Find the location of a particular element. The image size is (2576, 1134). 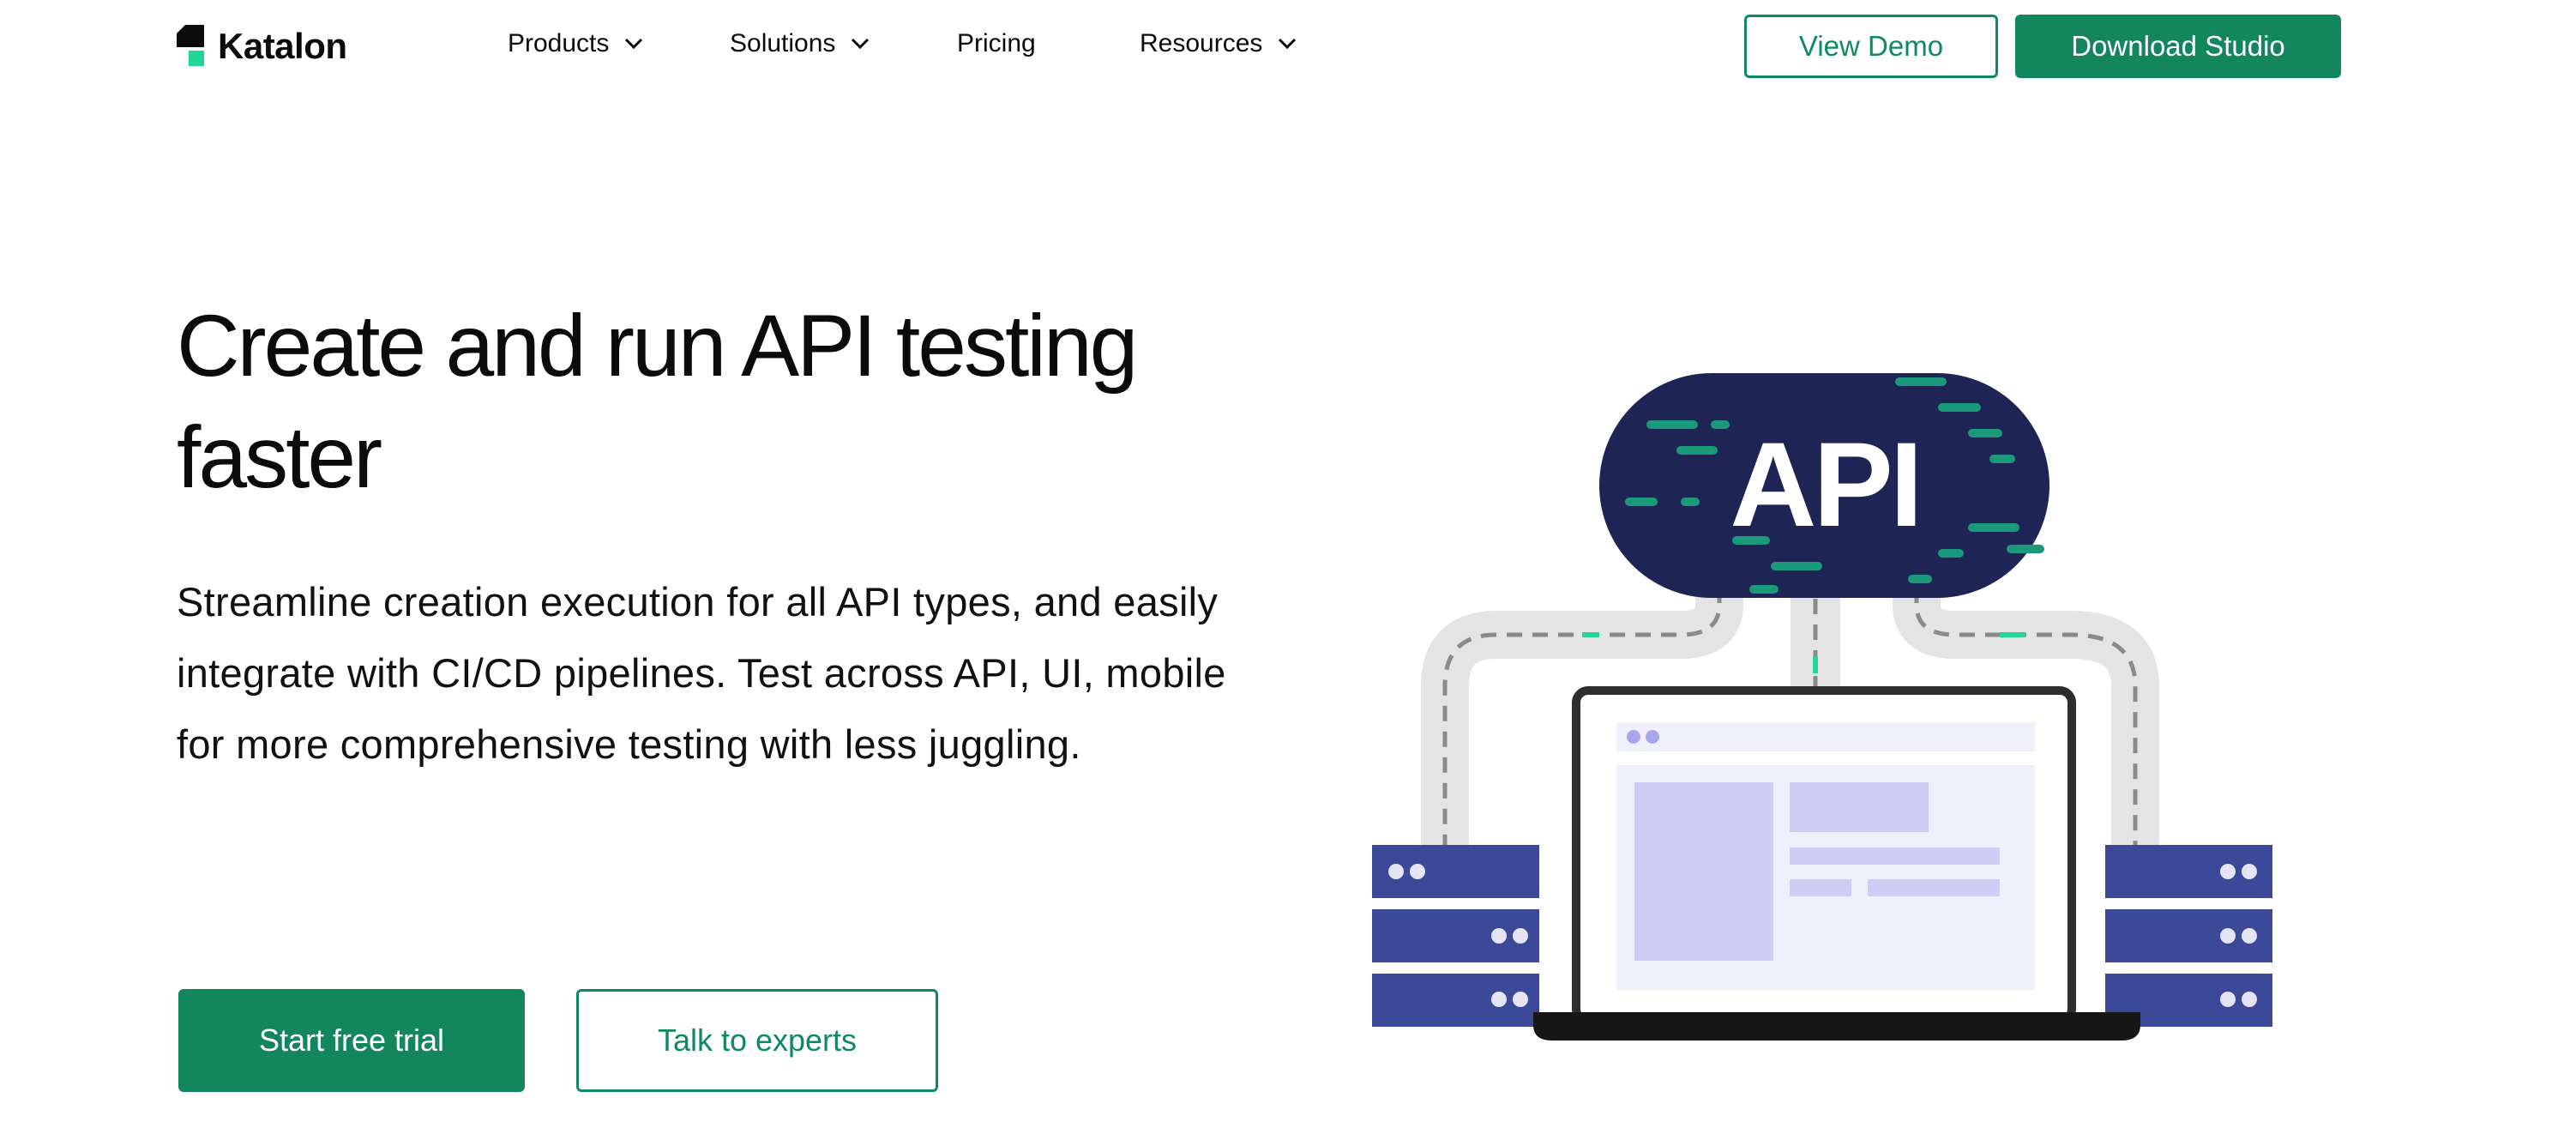

api-badge: API is located at coordinates (1824, 486).